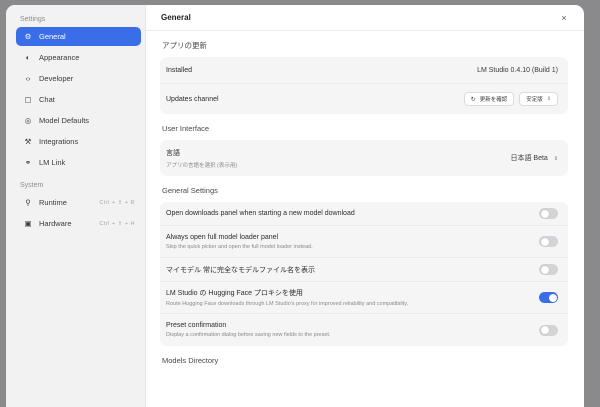 This screenshot has width=600, height=407. What do you see at coordinates (364, 70) in the screenshot?
I see `installed-row: Installed LM Studio 0.4.10 (Build 1)` at bounding box center [364, 70].